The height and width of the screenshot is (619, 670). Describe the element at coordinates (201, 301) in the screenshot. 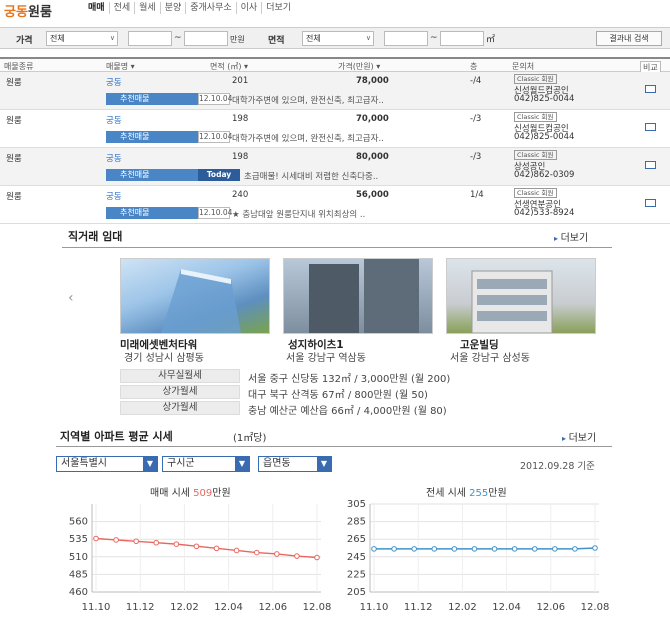

I see `building-photo` at that location.